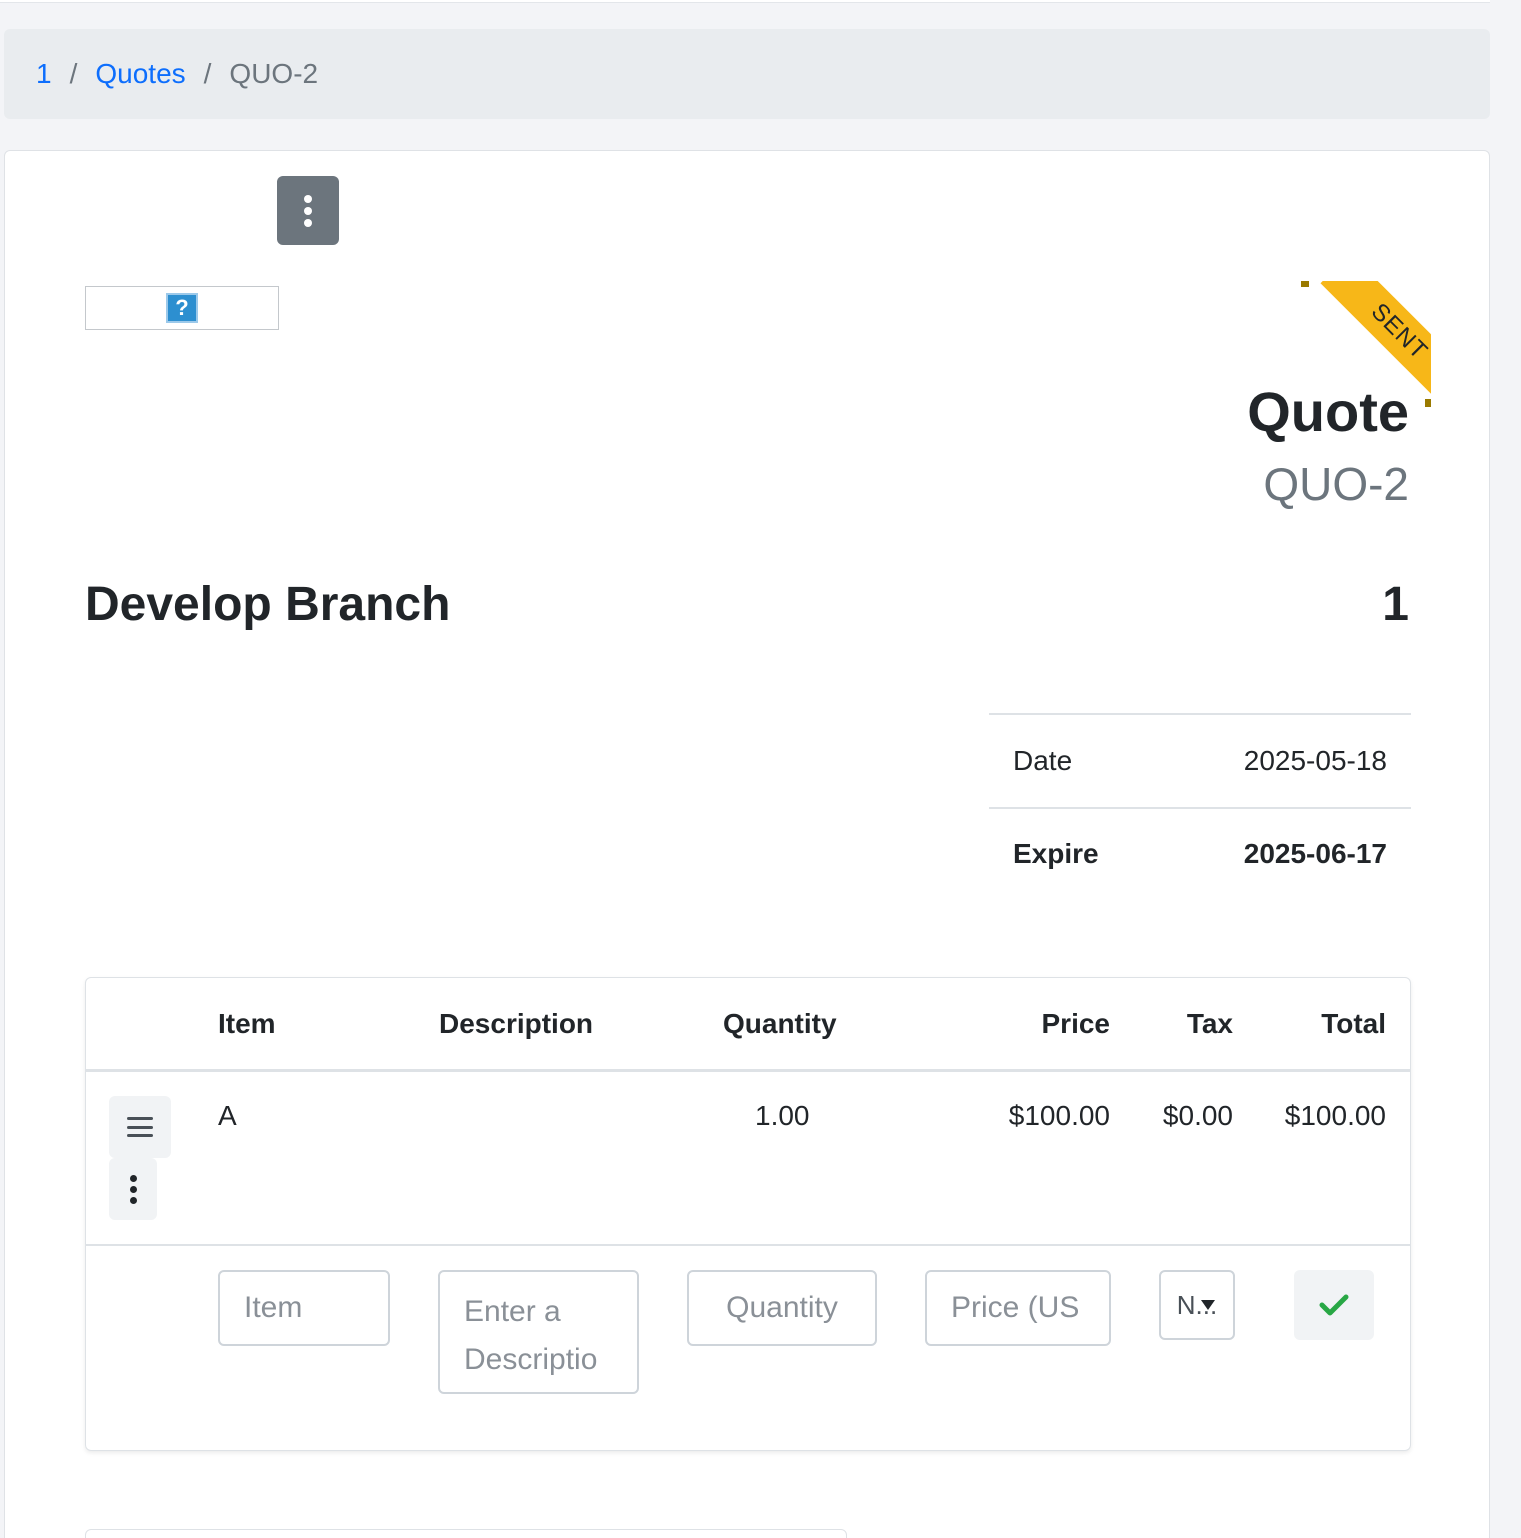  Describe the element at coordinates (1335, 1115) in the screenshot. I see `cell-total: $100.00` at that location.